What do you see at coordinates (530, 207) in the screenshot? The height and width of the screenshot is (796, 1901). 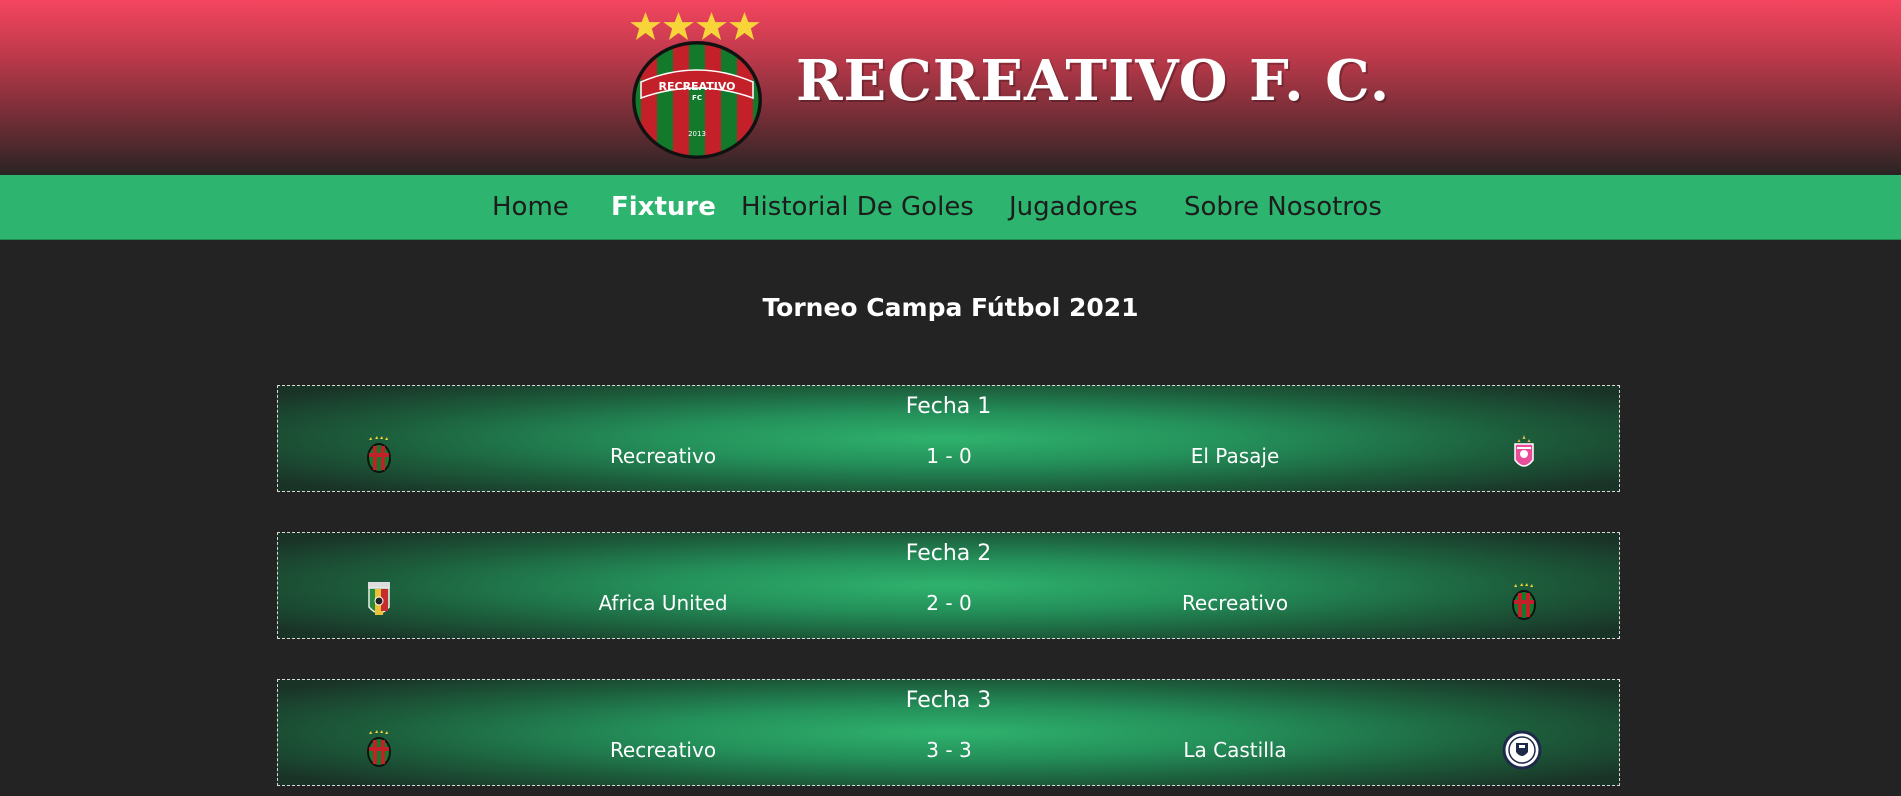 I see `nav-home-link: Home` at bounding box center [530, 207].